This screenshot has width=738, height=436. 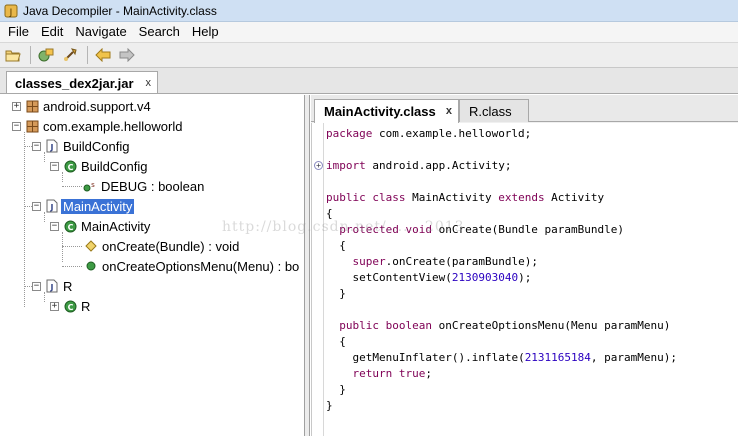 What do you see at coordinates (419, 165) in the screenshot?
I see `code-line: import android.app.Activity;` at bounding box center [419, 165].